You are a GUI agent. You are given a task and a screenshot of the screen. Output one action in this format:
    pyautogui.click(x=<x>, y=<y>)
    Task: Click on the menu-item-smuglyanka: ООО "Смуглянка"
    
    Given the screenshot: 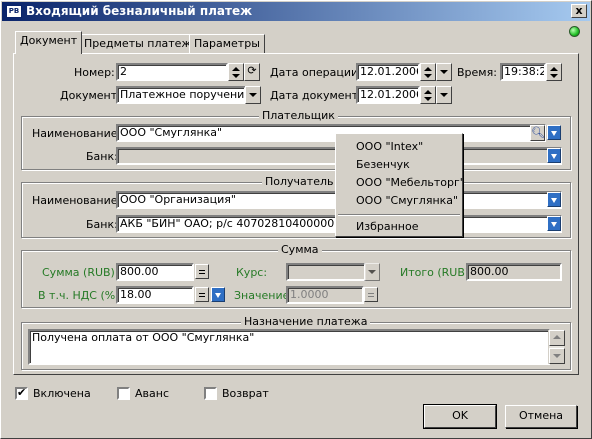 What is the action you would take?
    pyautogui.click(x=407, y=200)
    